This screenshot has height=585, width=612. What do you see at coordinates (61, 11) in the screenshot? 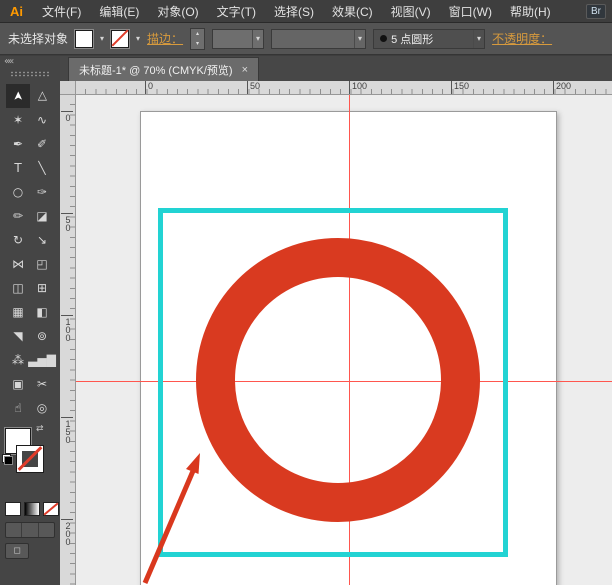
I see `menu-file: 文件(F)` at bounding box center [61, 11].